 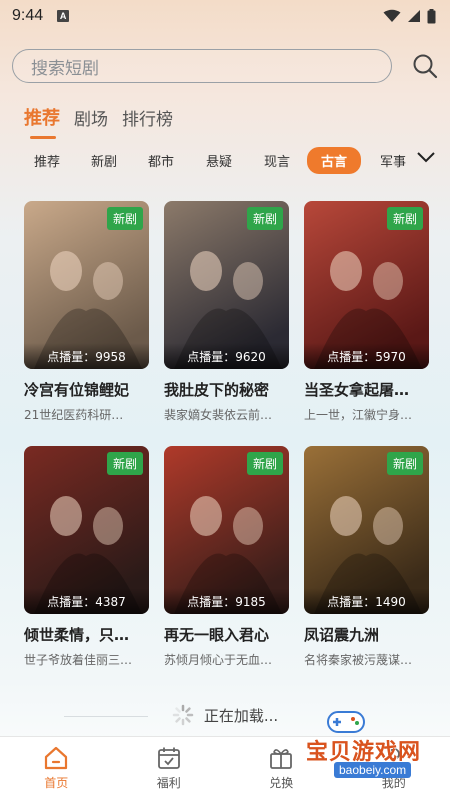 What do you see at coordinates (366, 285) in the screenshot?
I see `drama-poster: 新剧点播量：5970` at bounding box center [366, 285].